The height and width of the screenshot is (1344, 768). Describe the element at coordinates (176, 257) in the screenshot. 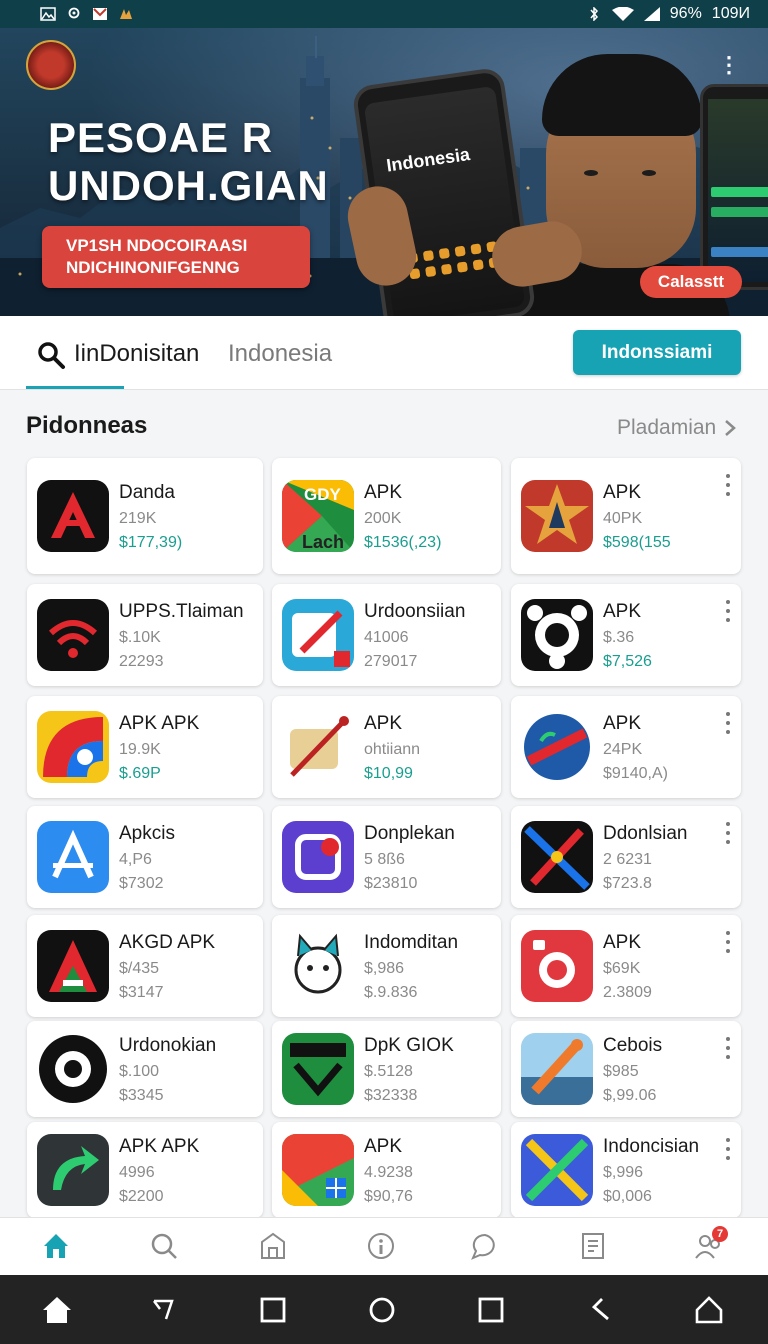

I see `banner-subtitle-box: VP1SH NDOCOIRAASI NDICHINONIFGENNG` at that location.